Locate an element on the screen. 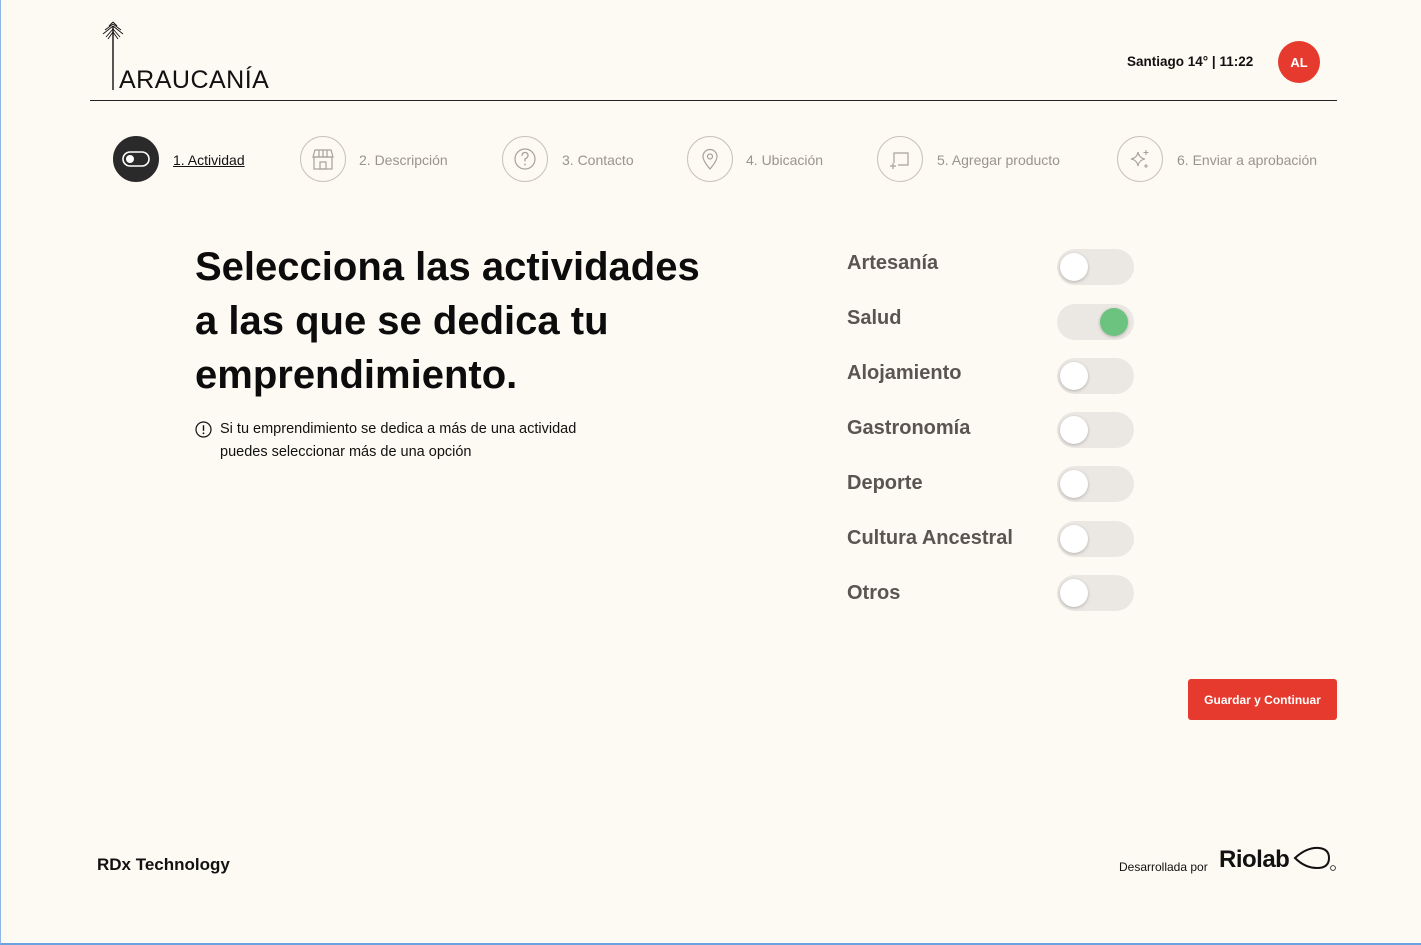 This screenshot has height=945, width=1421. step-6-circle is located at coordinates (1140, 159).